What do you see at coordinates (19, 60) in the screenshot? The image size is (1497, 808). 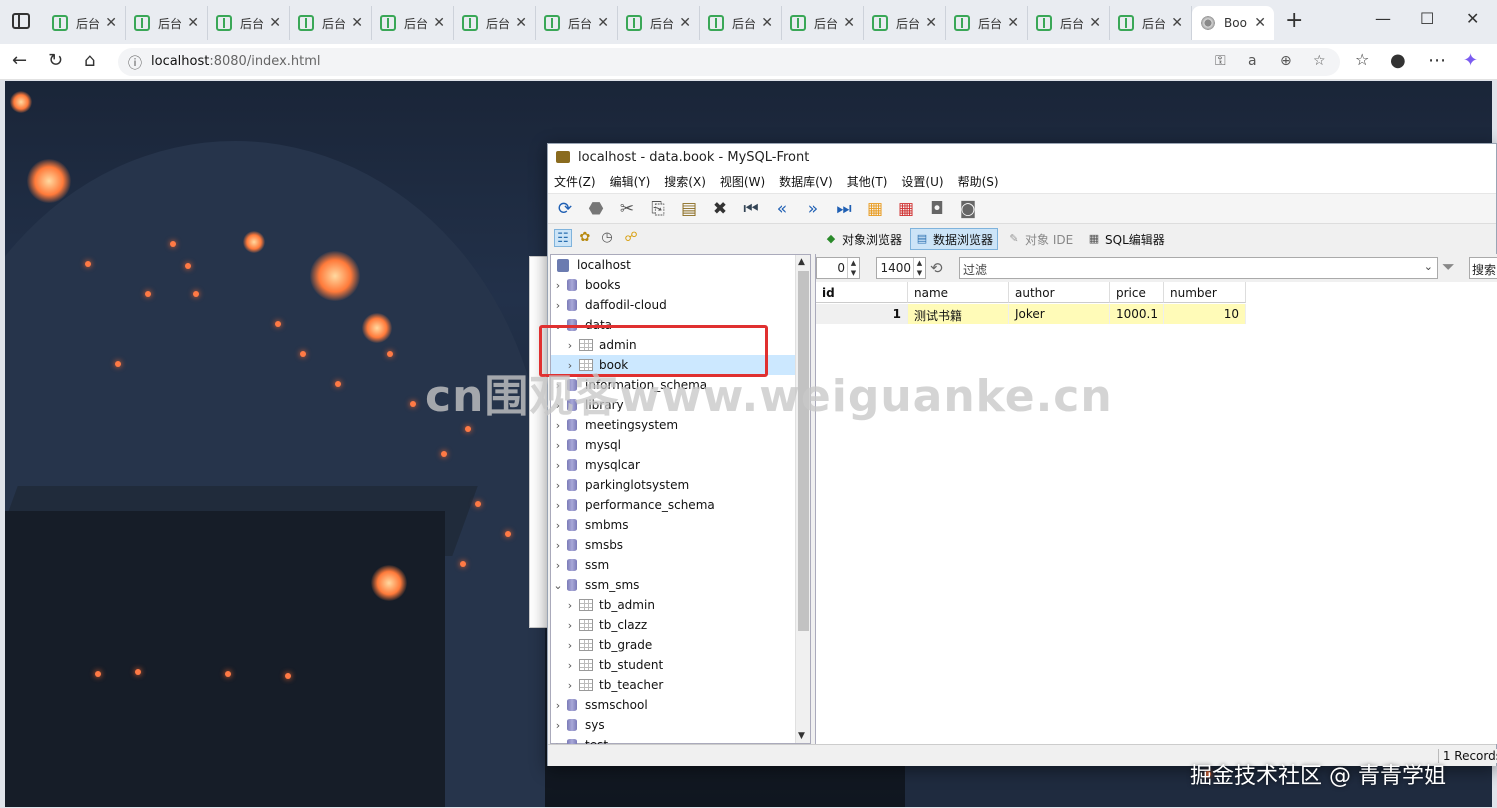 I see `back-arrow-icon: ←` at bounding box center [19, 60].